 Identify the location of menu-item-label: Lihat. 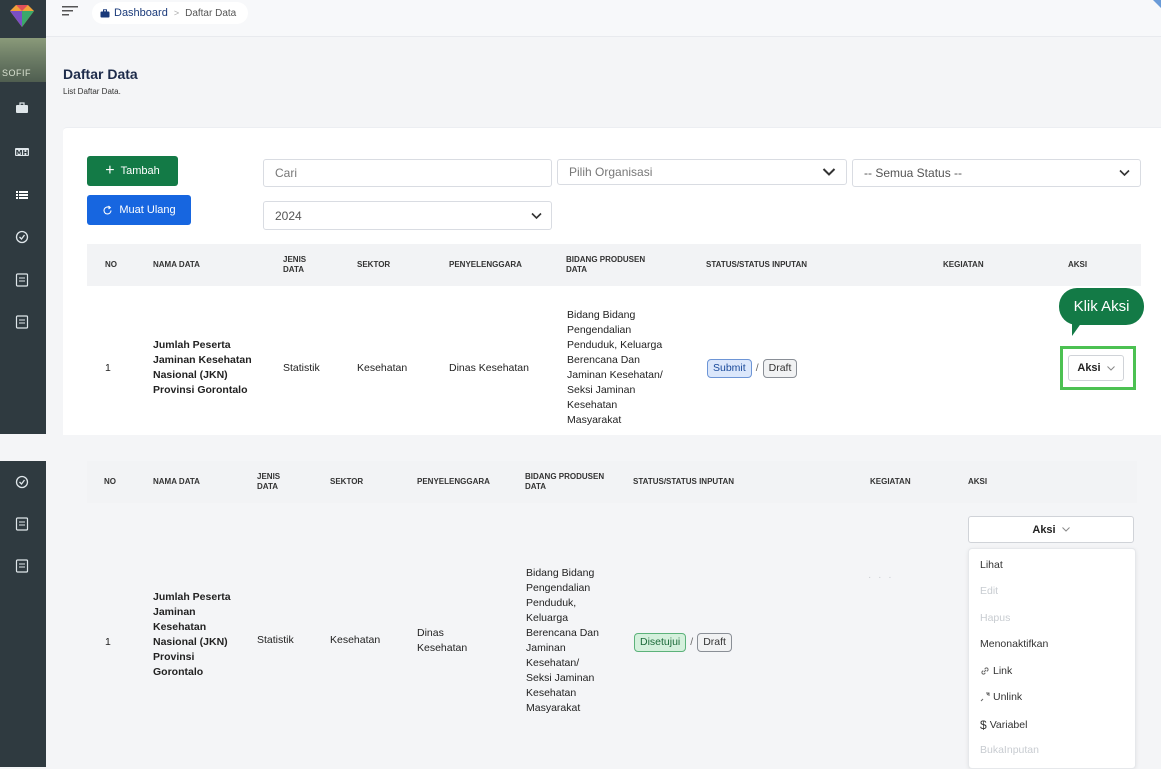
(991, 565).